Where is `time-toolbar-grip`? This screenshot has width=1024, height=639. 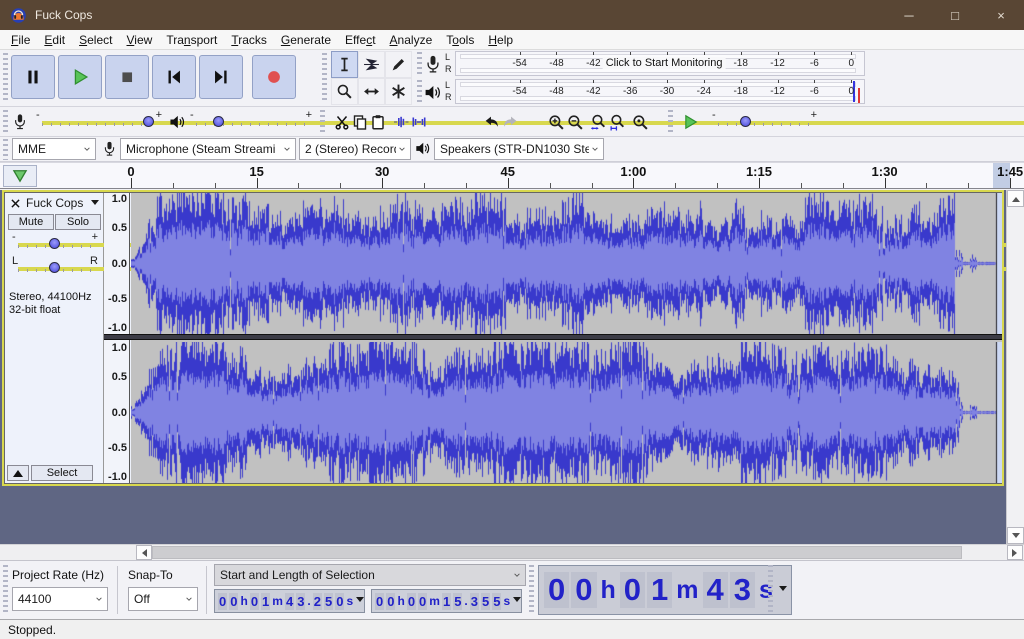 time-toolbar-grip is located at coordinates (531, 590).